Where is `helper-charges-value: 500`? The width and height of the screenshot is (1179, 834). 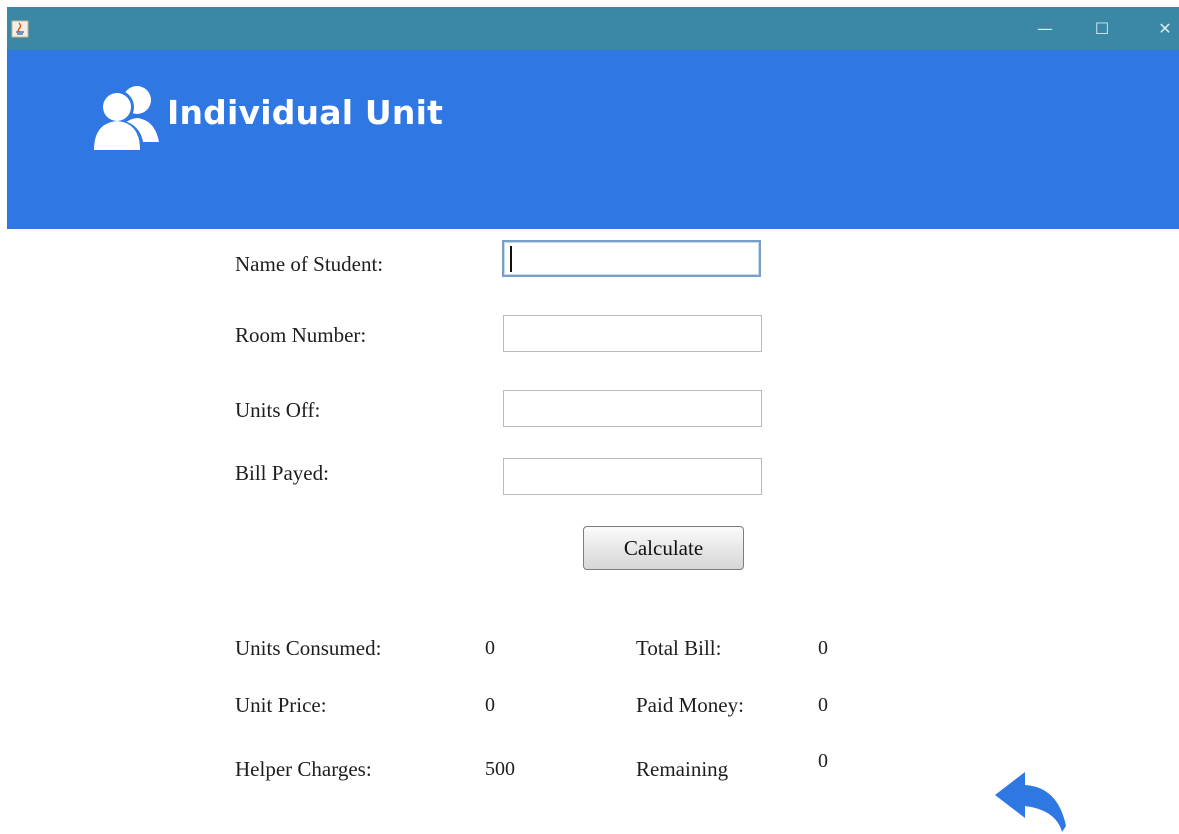
helper-charges-value: 500 is located at coordinates (500, 769).